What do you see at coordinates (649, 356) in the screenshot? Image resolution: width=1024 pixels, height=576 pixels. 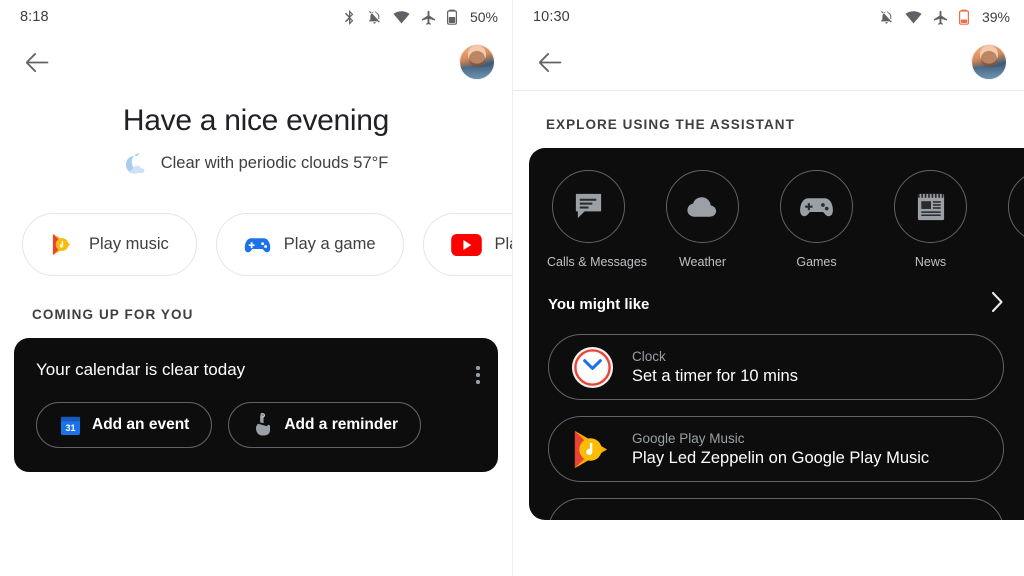 I see `suggestion-app-name: Clock` at bounding box center [649, 356].